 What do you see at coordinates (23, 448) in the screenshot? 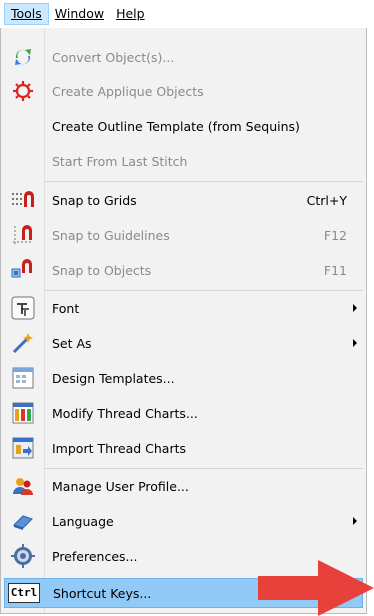
I see `import-thread-charts-icon` at bounding box center [23, 448].